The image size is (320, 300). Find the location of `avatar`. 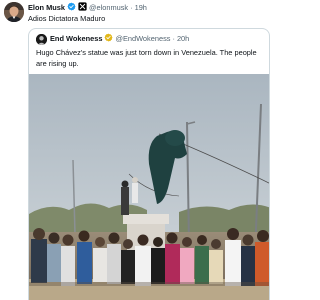

avatar is located at coordinates (14, 12).